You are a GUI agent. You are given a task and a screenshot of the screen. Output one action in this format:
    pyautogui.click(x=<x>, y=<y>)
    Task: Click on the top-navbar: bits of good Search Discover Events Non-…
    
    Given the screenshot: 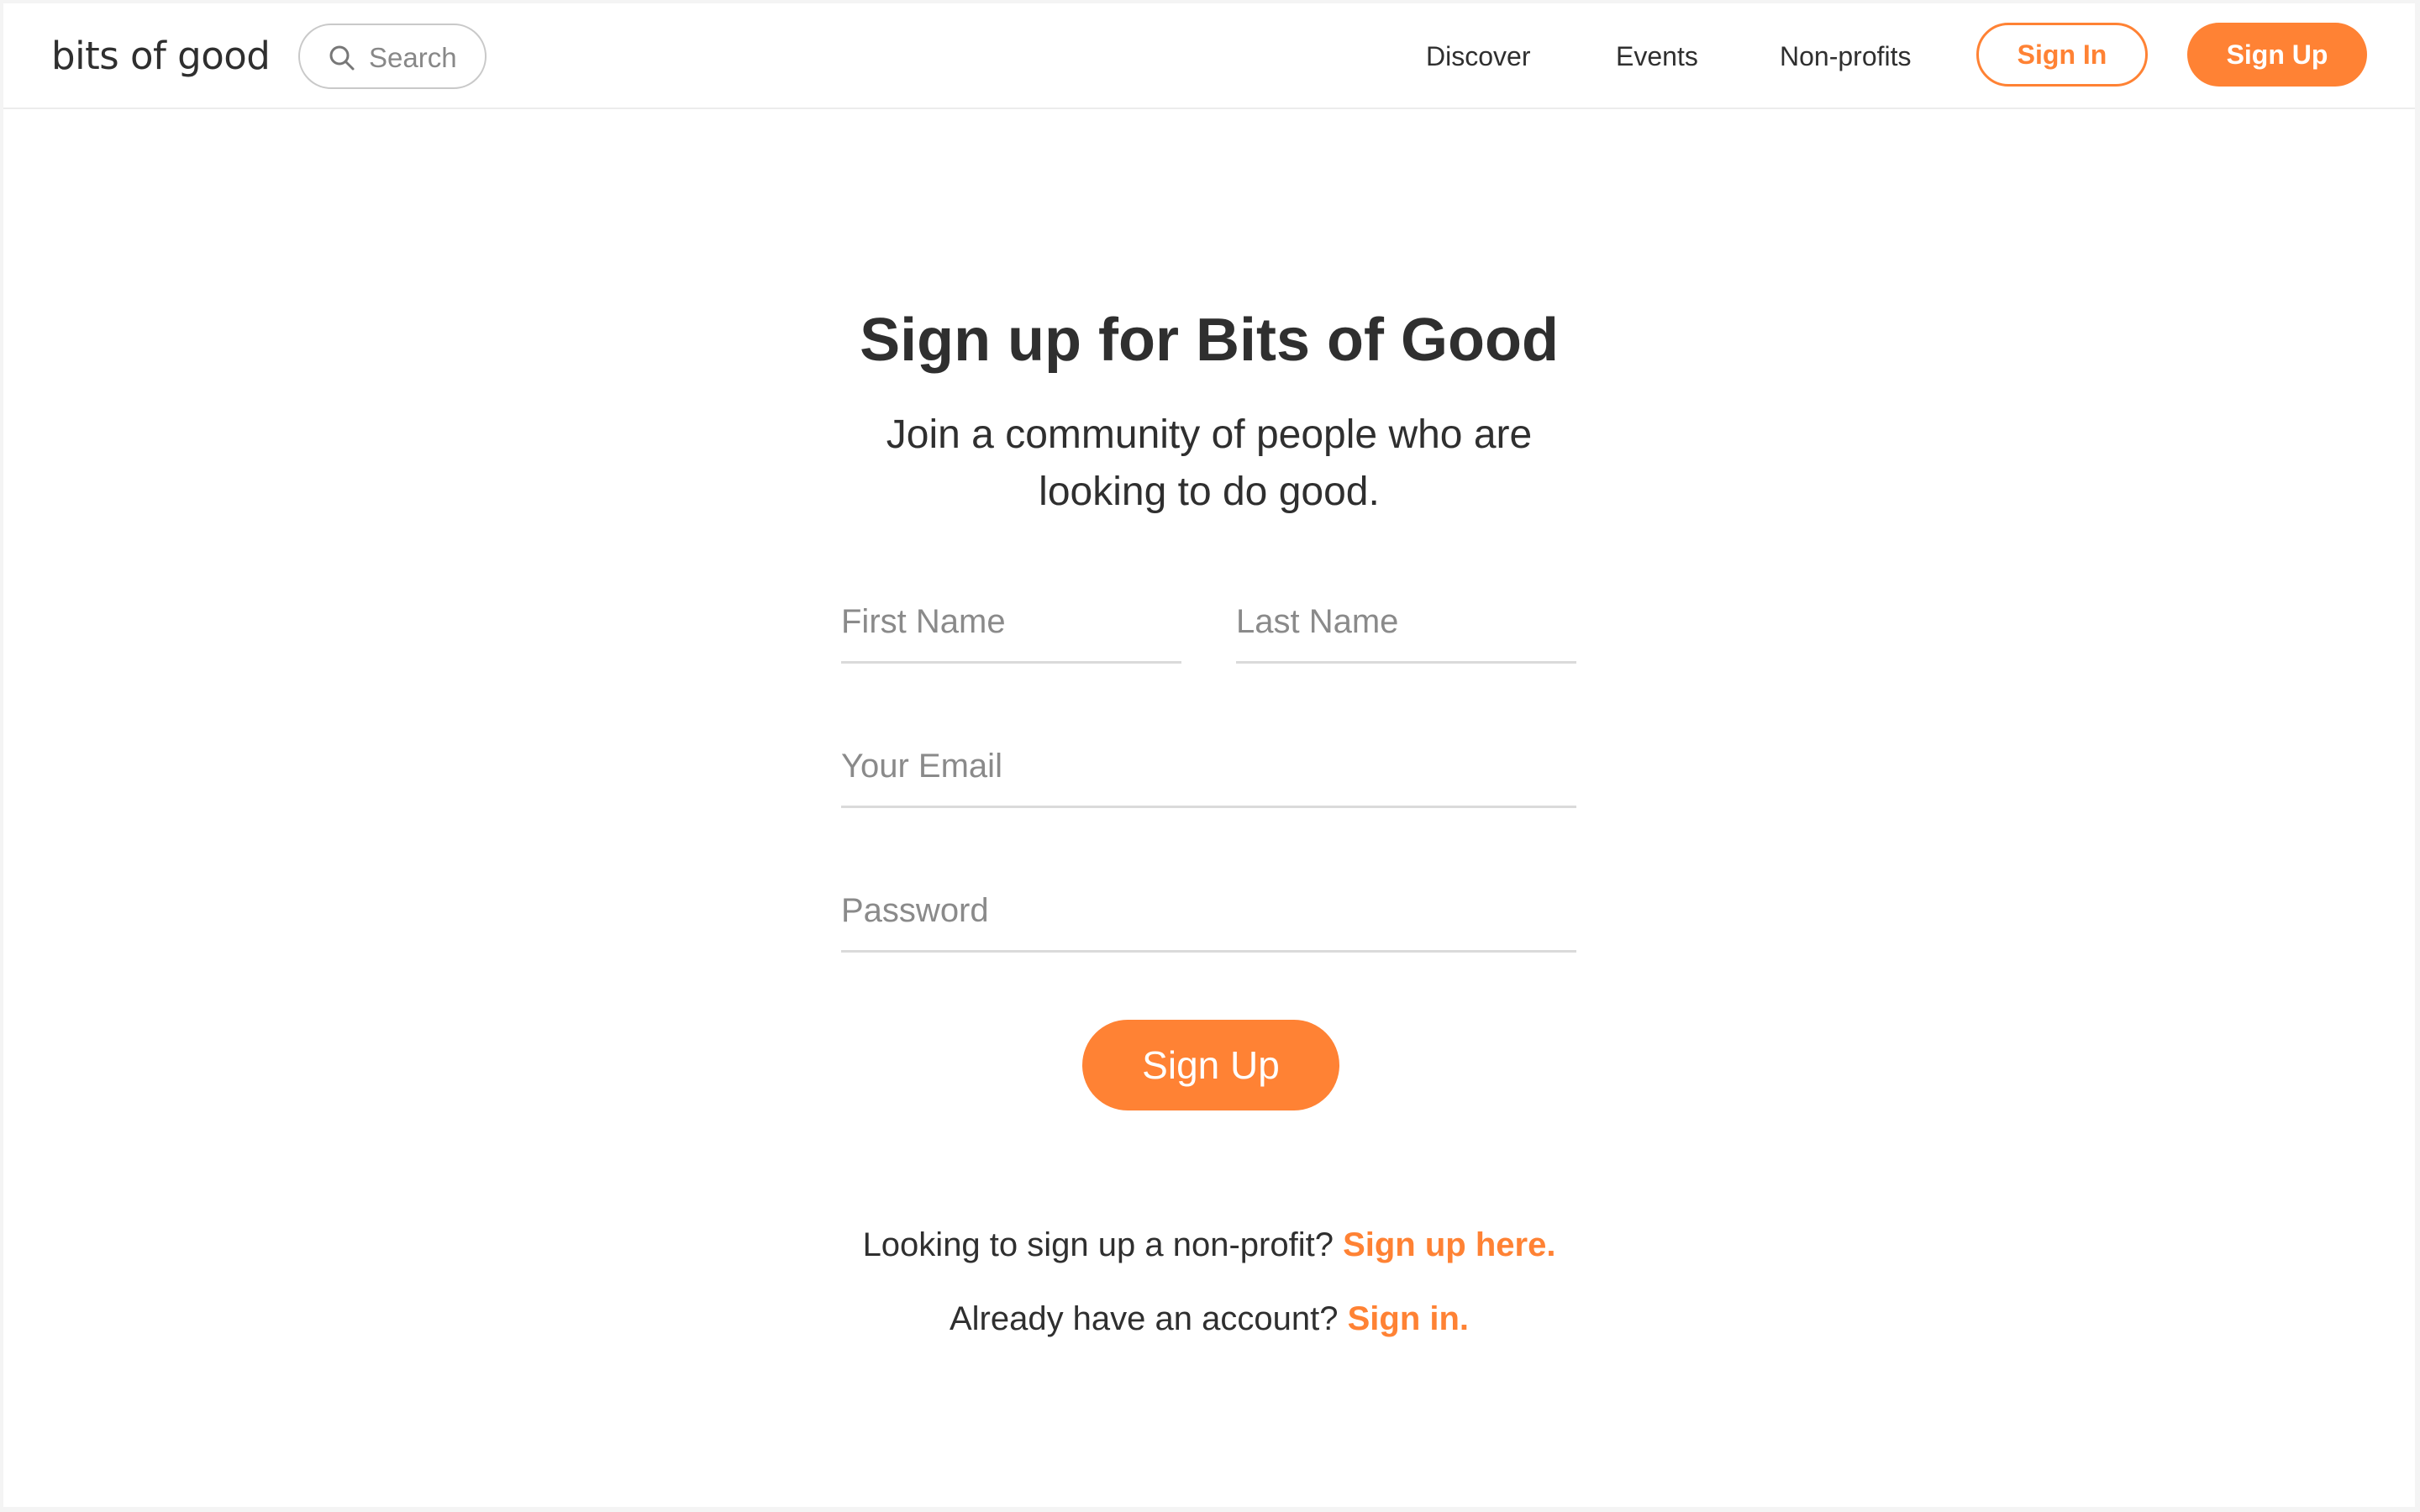 What is the action you would take?
    pyautogui.click(x=1209, y=56)
    